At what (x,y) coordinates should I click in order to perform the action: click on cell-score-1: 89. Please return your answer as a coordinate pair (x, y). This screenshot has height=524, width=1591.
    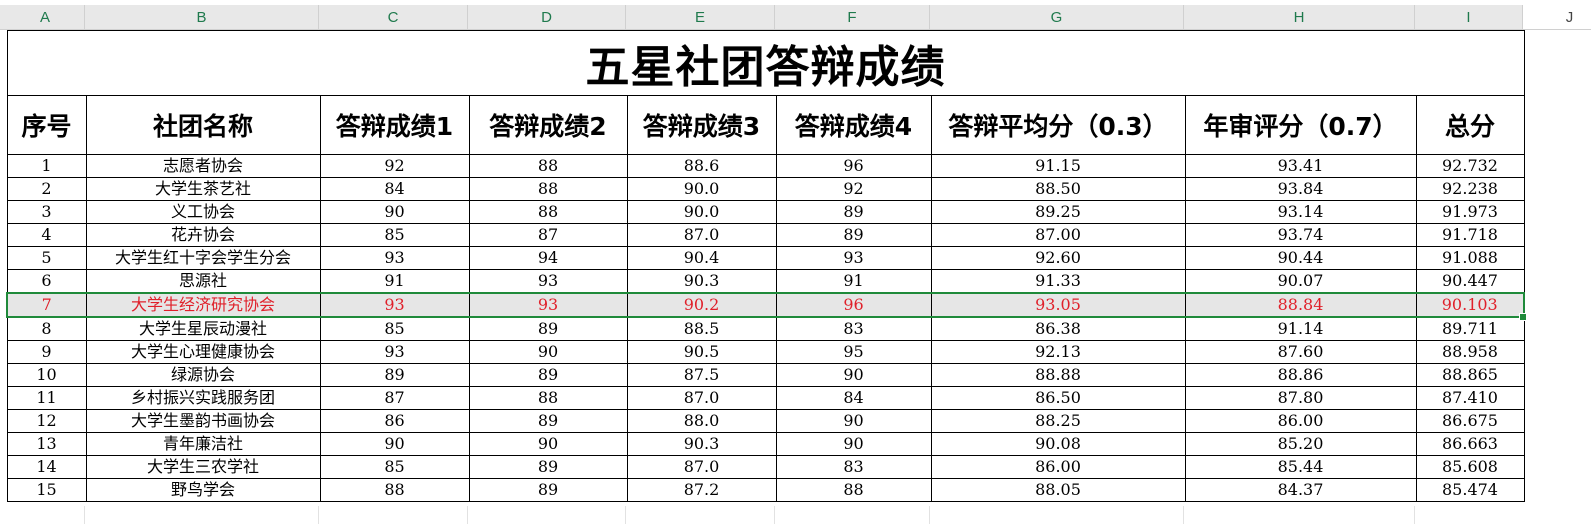
    Looking at the image, I should click on (394, 375).